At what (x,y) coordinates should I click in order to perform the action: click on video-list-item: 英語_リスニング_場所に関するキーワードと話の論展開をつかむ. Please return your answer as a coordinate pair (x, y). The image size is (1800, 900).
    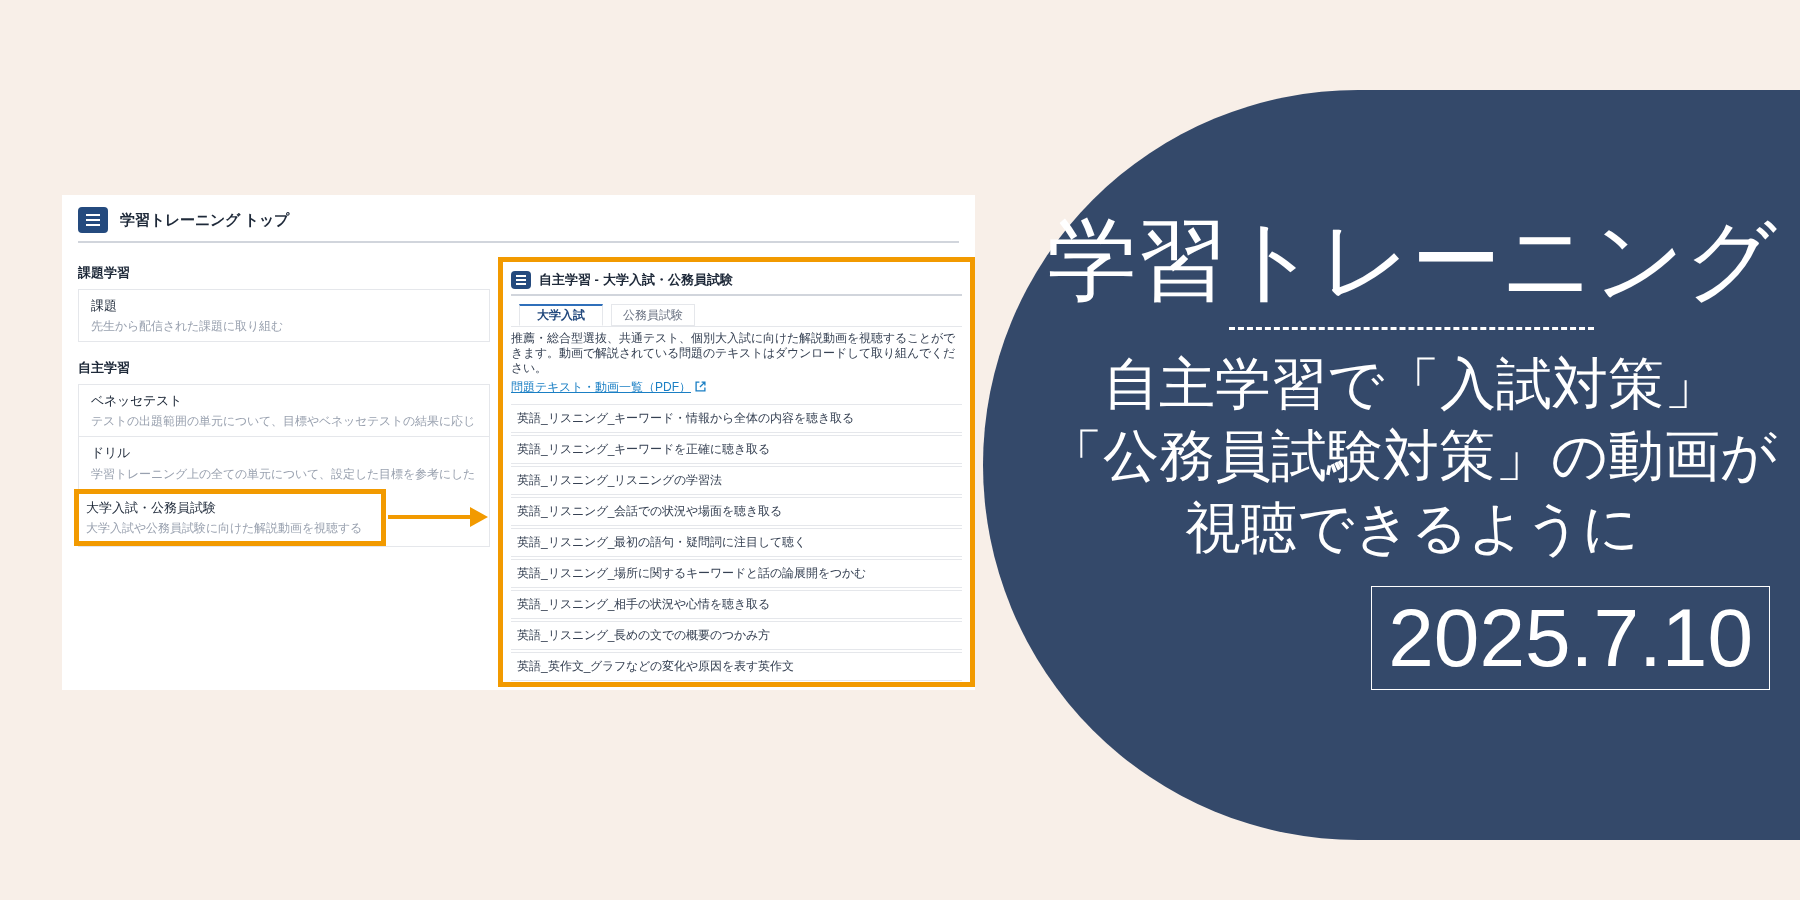
    Looking at the image, I should click on (736, 573).